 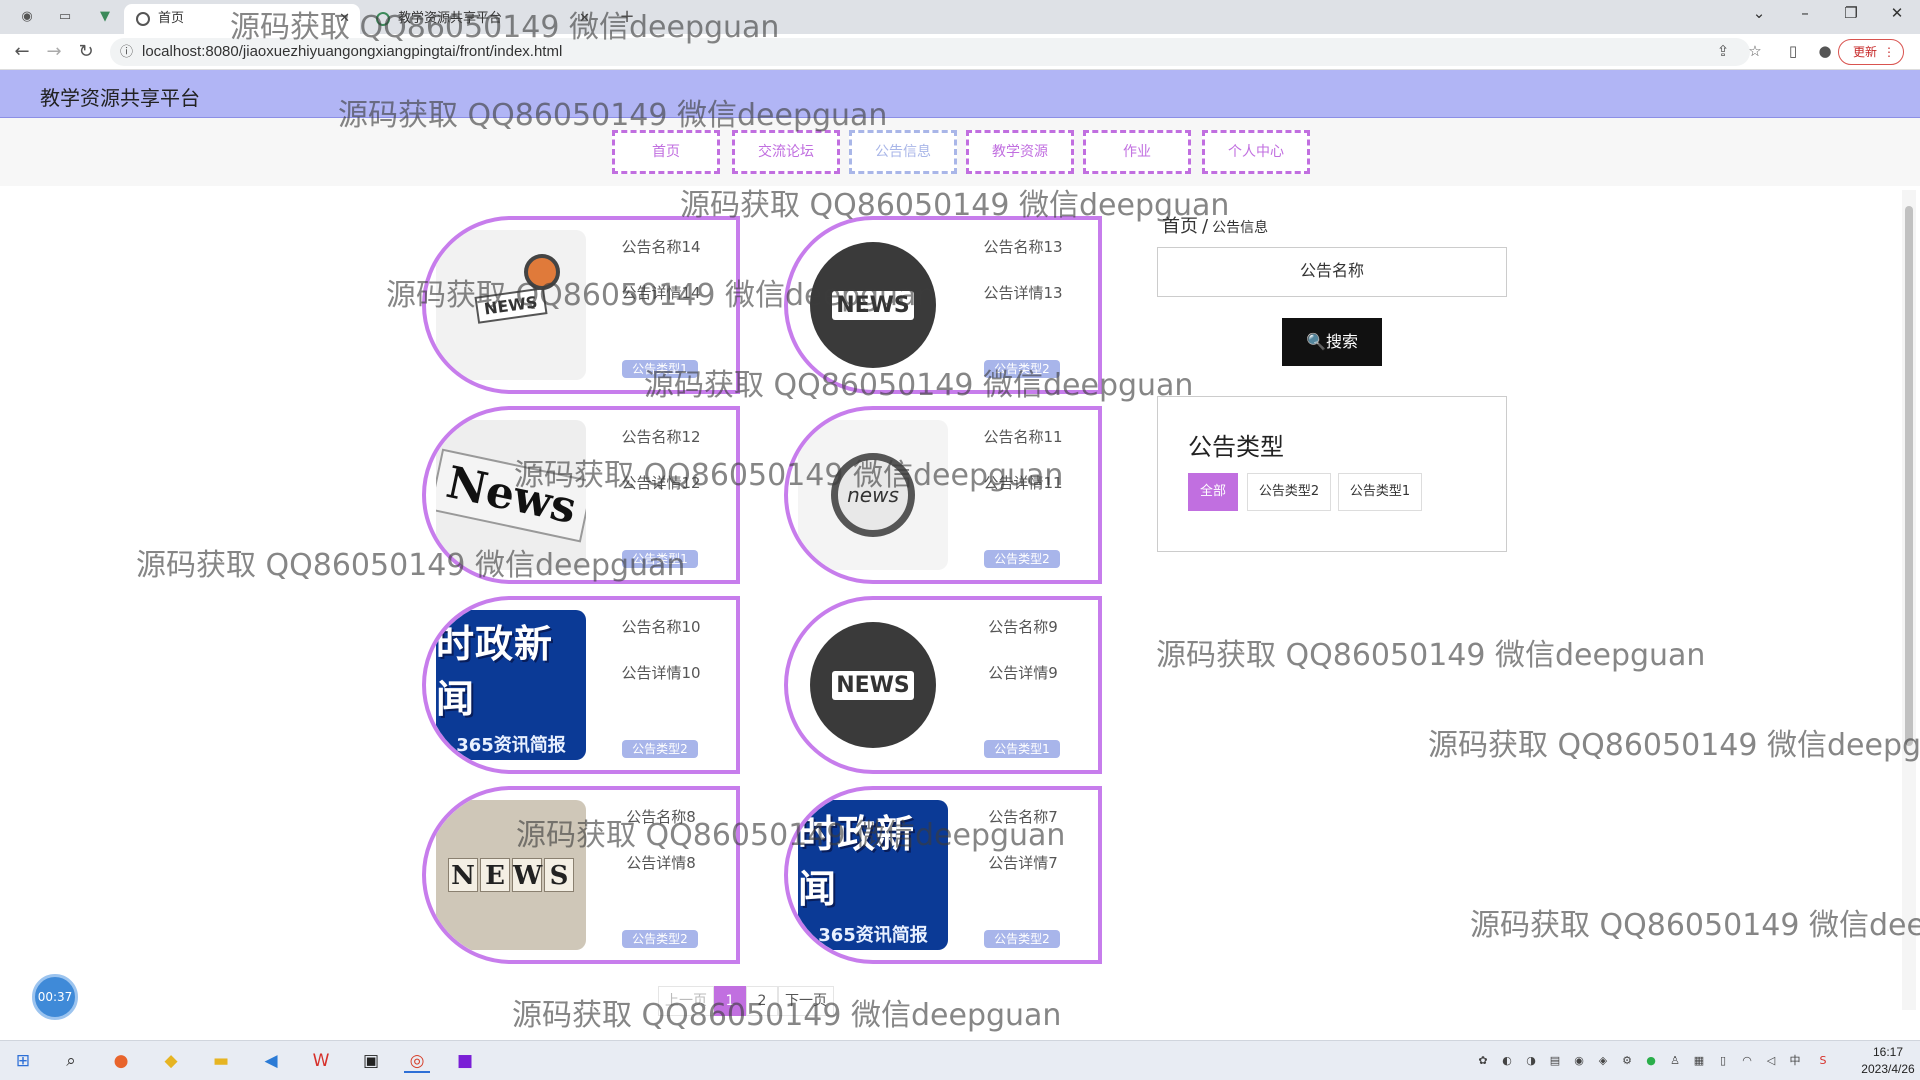 I want to click on firefox-icon: ●, so click(x=121, y=1061).